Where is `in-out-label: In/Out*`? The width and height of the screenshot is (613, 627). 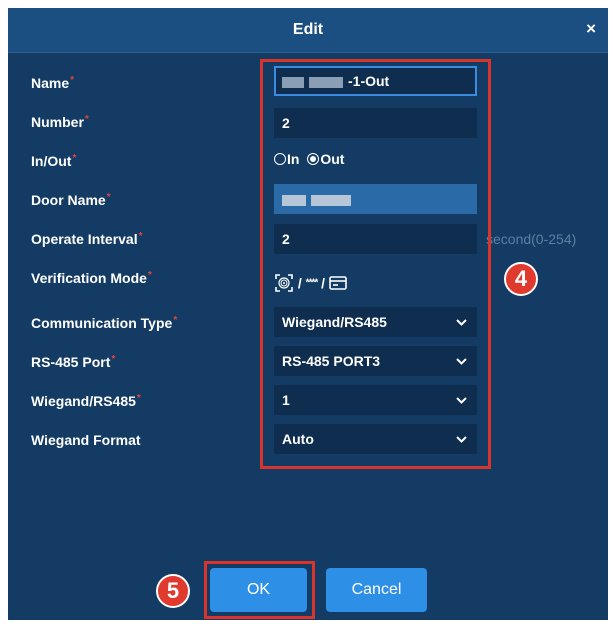
in-out-label: In/Out* is located at coordinates (54, 161).